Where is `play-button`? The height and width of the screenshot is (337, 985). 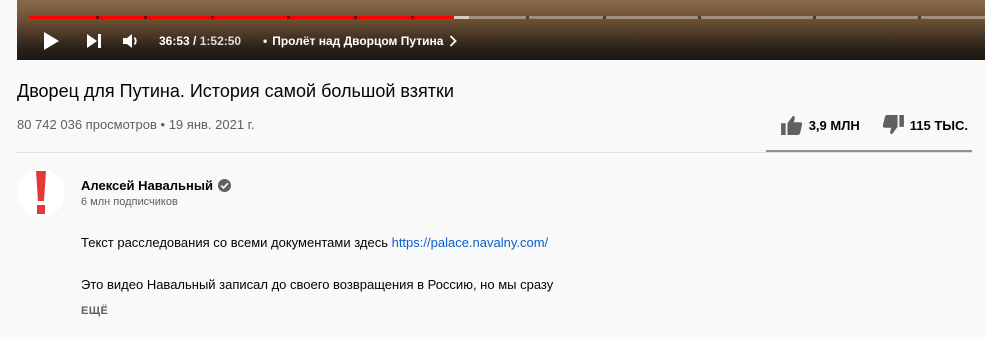 play-button is located at coordinates (51, 41).